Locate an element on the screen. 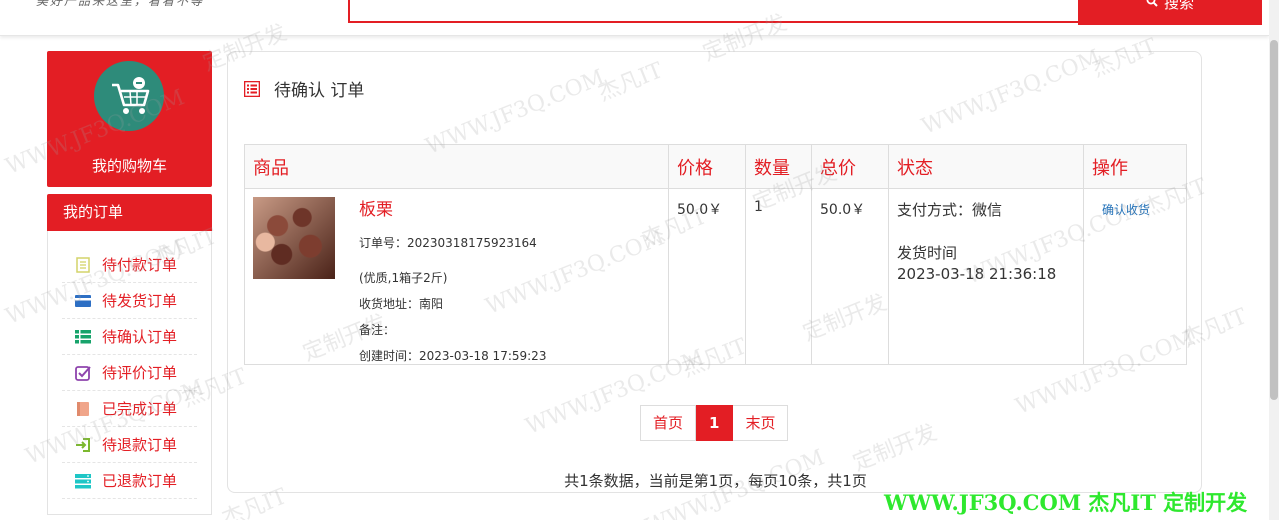 This screenshot has width=1279, height=520. orders-menu-header: 我的订单 is located at coordinates (129, 212).